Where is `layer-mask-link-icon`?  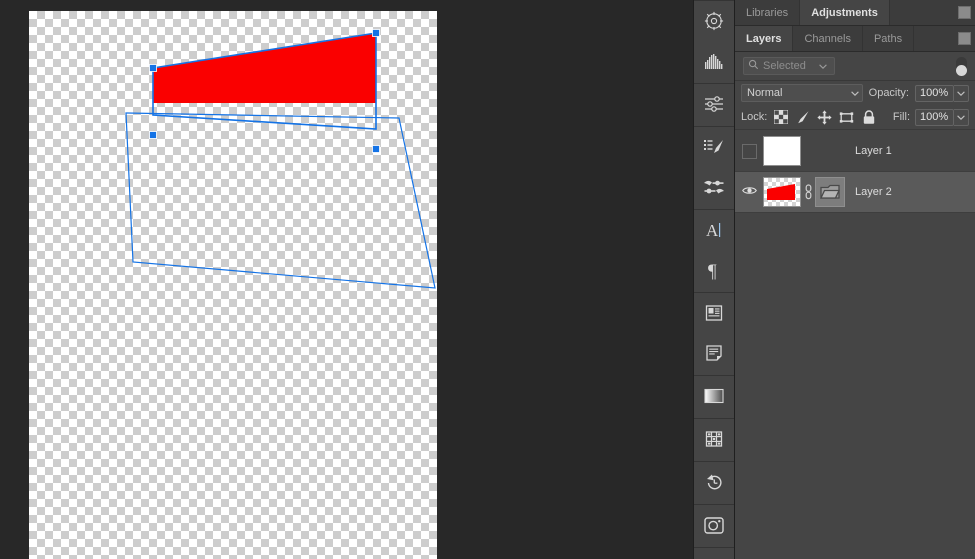 layer-mask-link-icon is located at coordinates (808, 192).